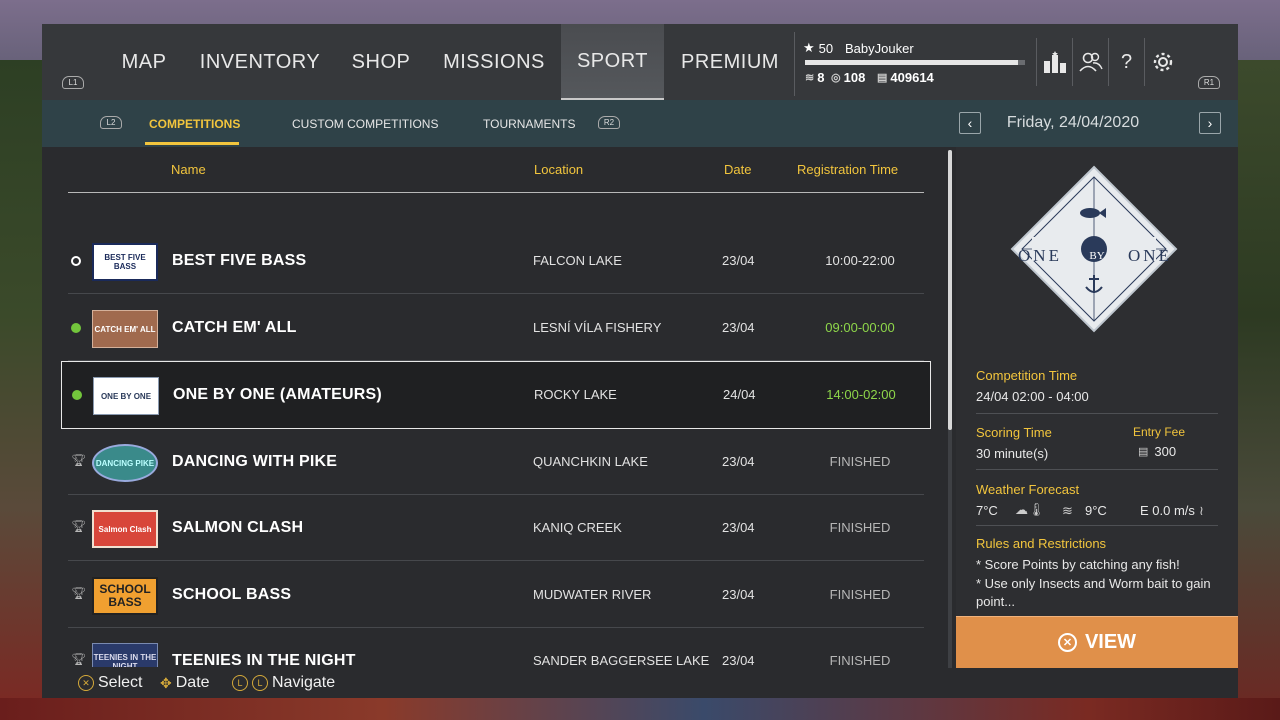  What do you see at coordinates (125, 596) in the screenshot?
I see `school-bass-logo: SCHOOL BASS` at bounding box center [125, 596].